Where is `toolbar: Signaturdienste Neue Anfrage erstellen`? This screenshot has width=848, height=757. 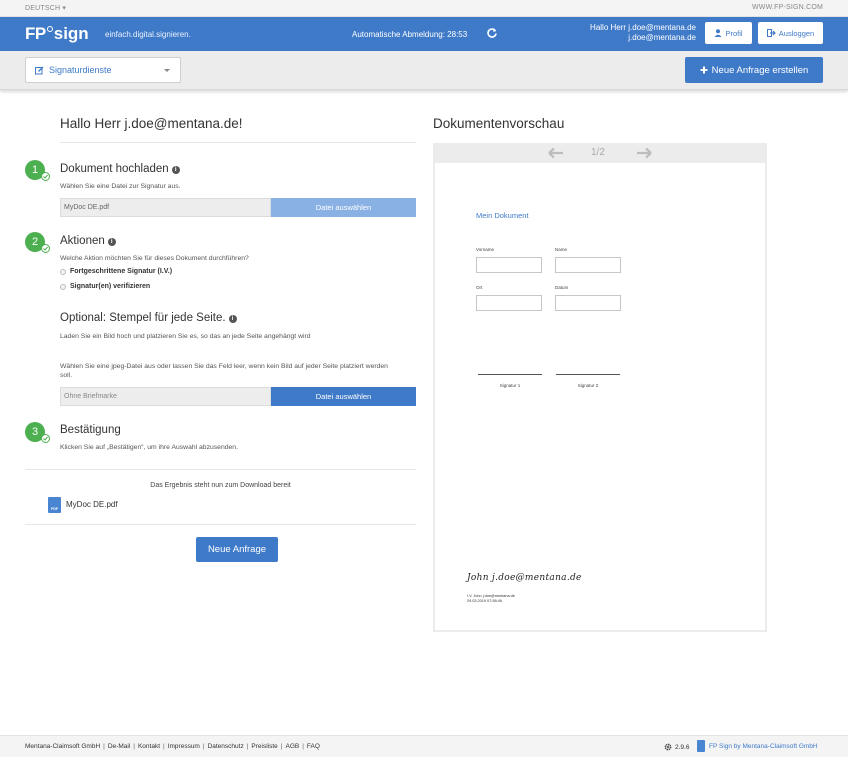
toolbar: Signaturdienste Neue Anfrage erstellen is located at coordinates (424, 70).